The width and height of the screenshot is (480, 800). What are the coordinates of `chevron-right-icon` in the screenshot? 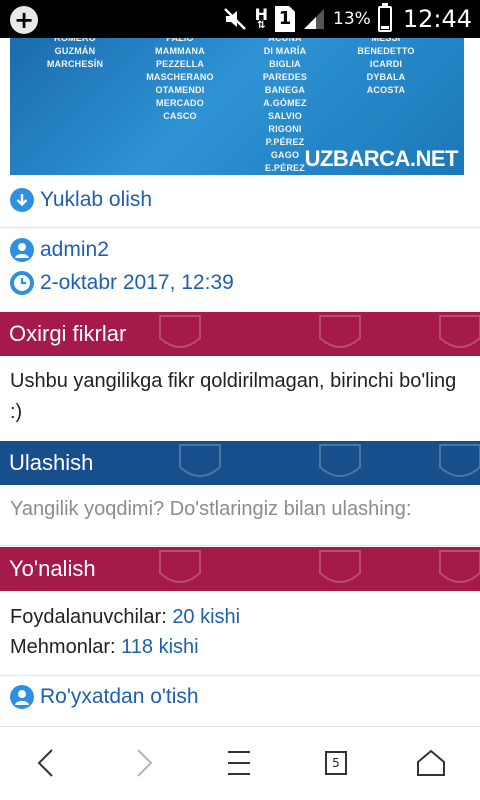 It's located at (145, 763).